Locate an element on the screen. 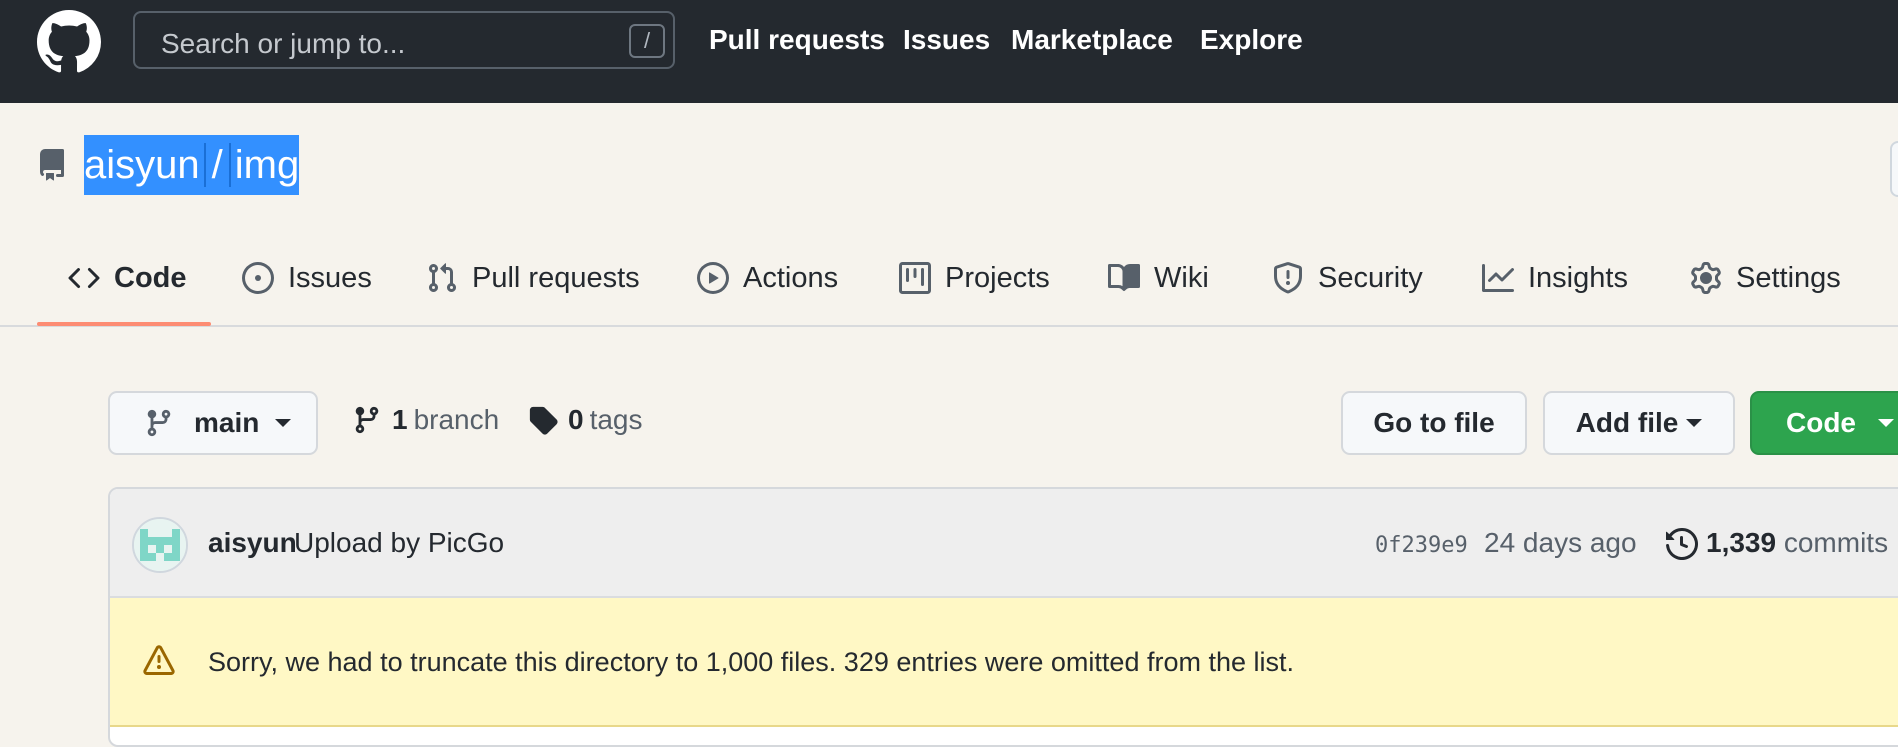 The image size is (1898, 747). nav-marketplace: Marketplace is located at coordinates (1092, 40).